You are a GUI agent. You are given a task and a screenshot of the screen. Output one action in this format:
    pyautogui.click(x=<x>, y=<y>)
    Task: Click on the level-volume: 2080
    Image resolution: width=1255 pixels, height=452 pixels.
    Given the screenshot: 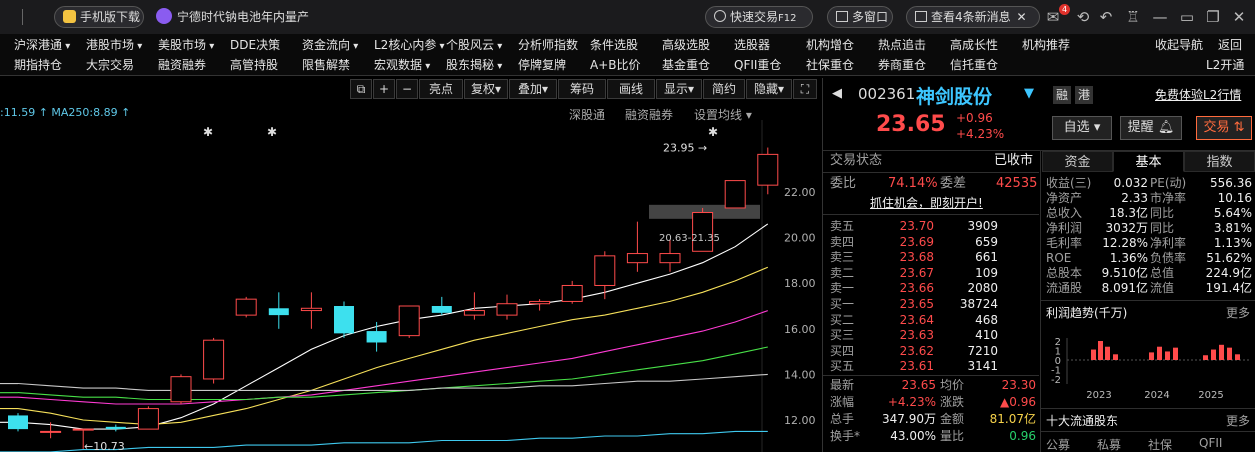 What is the action you would take?
    pyautogui.click(x=982, y=288)
    